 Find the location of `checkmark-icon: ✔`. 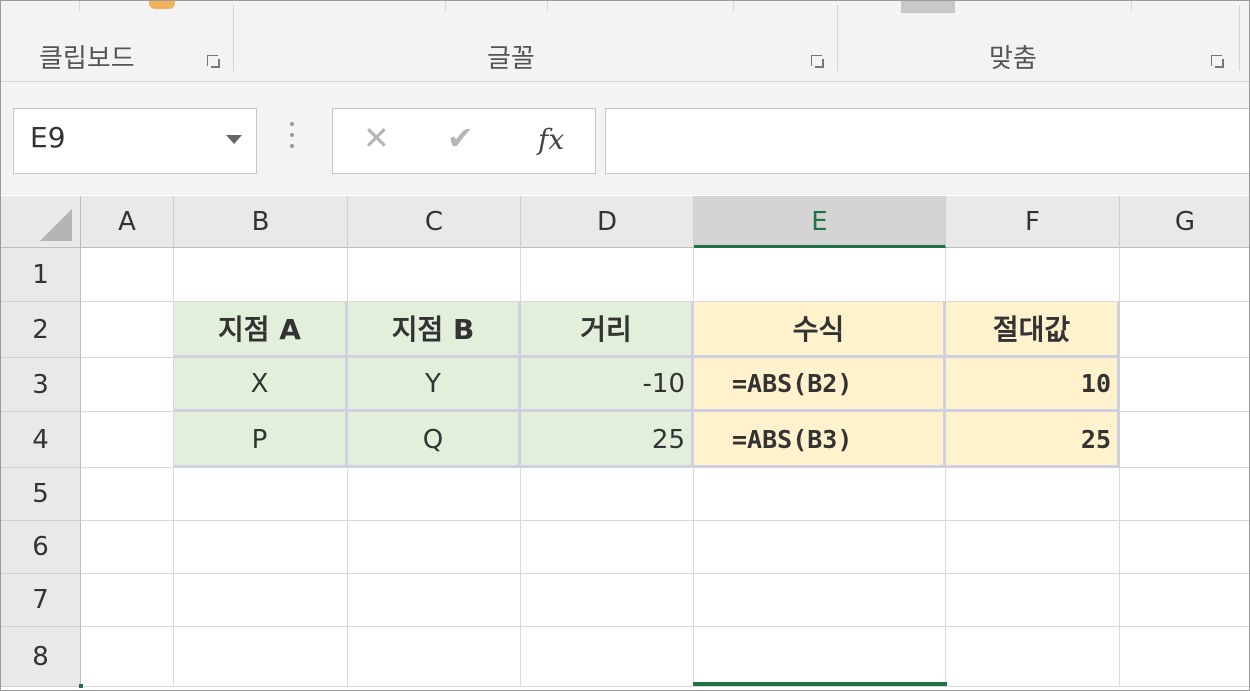

checkmark-icon: ✔ is located at coordinates (460, 138).